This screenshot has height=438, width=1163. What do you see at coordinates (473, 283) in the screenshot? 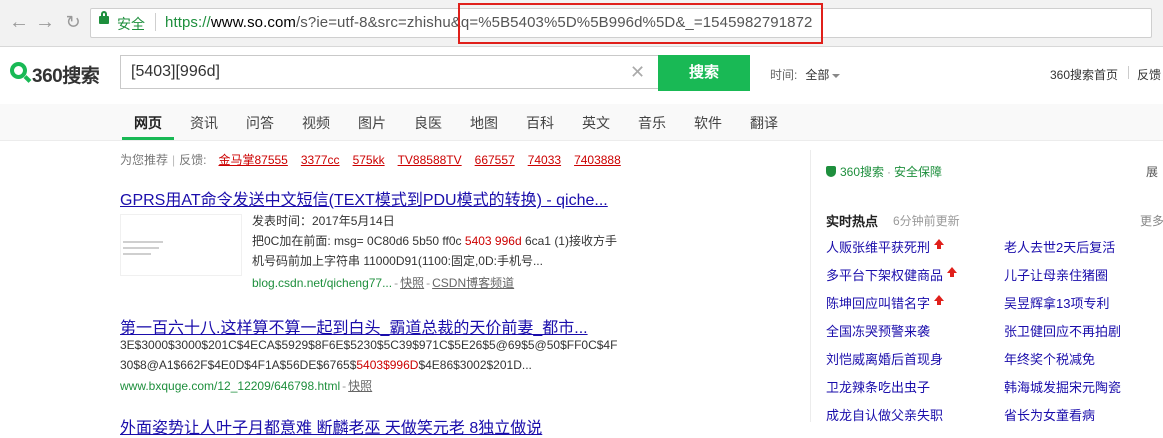
I see `source-link: CSDN博客频道` at bounding box center [473, 283].